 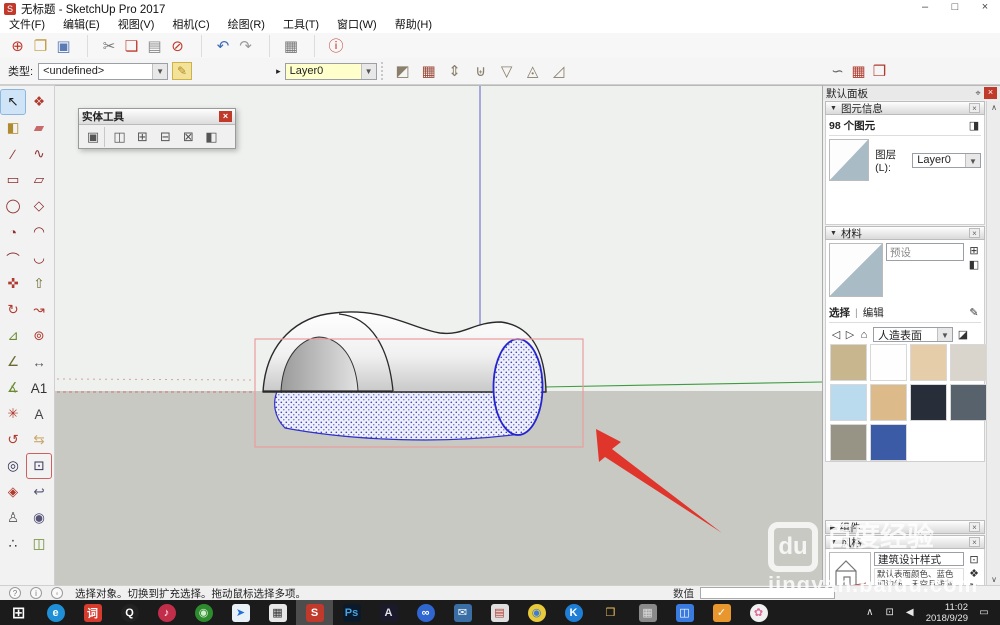 What do you see at coordinates (166, 612) in the screenshot?
I see `music-app: ♪` at bounding box center [166, 612].